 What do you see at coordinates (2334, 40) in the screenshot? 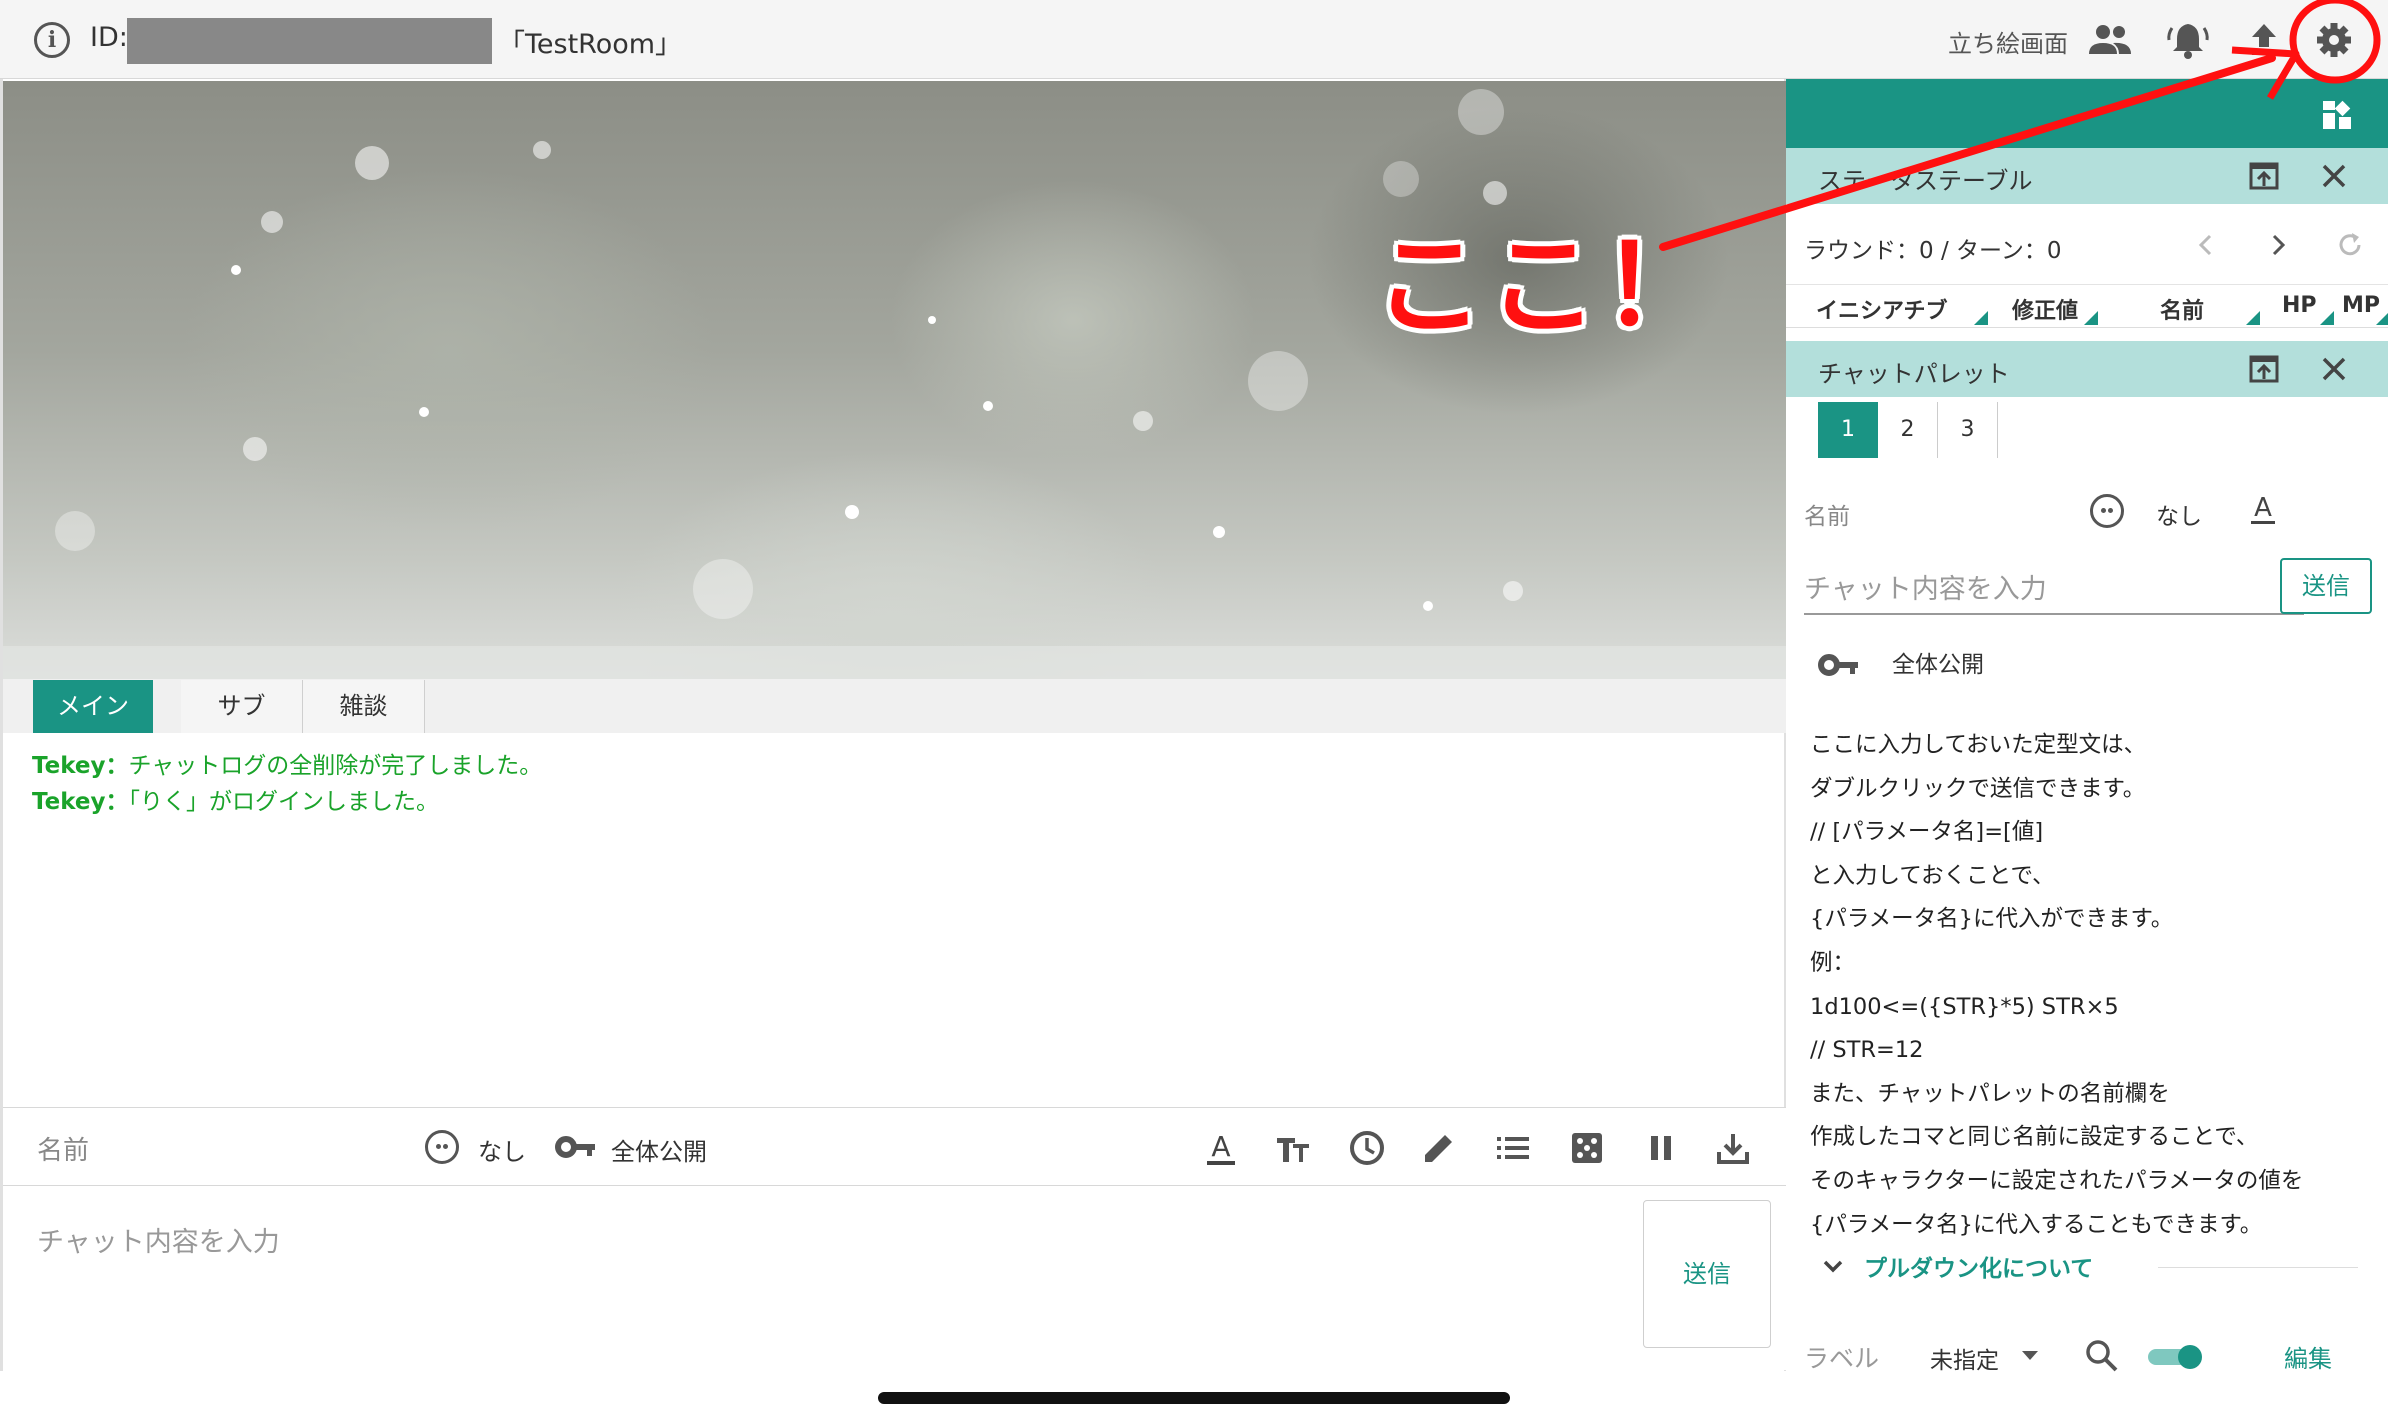
I see `settings-icon` at bounding box center [2334, 40].